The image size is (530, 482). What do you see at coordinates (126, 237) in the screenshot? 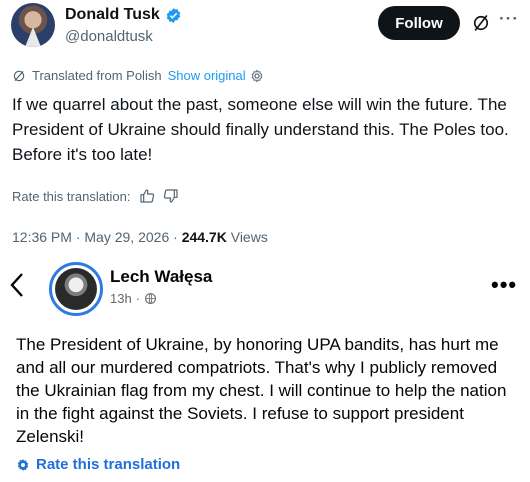
I see `tweet-date: May 29, 2026` at bounding box center [126, 237].